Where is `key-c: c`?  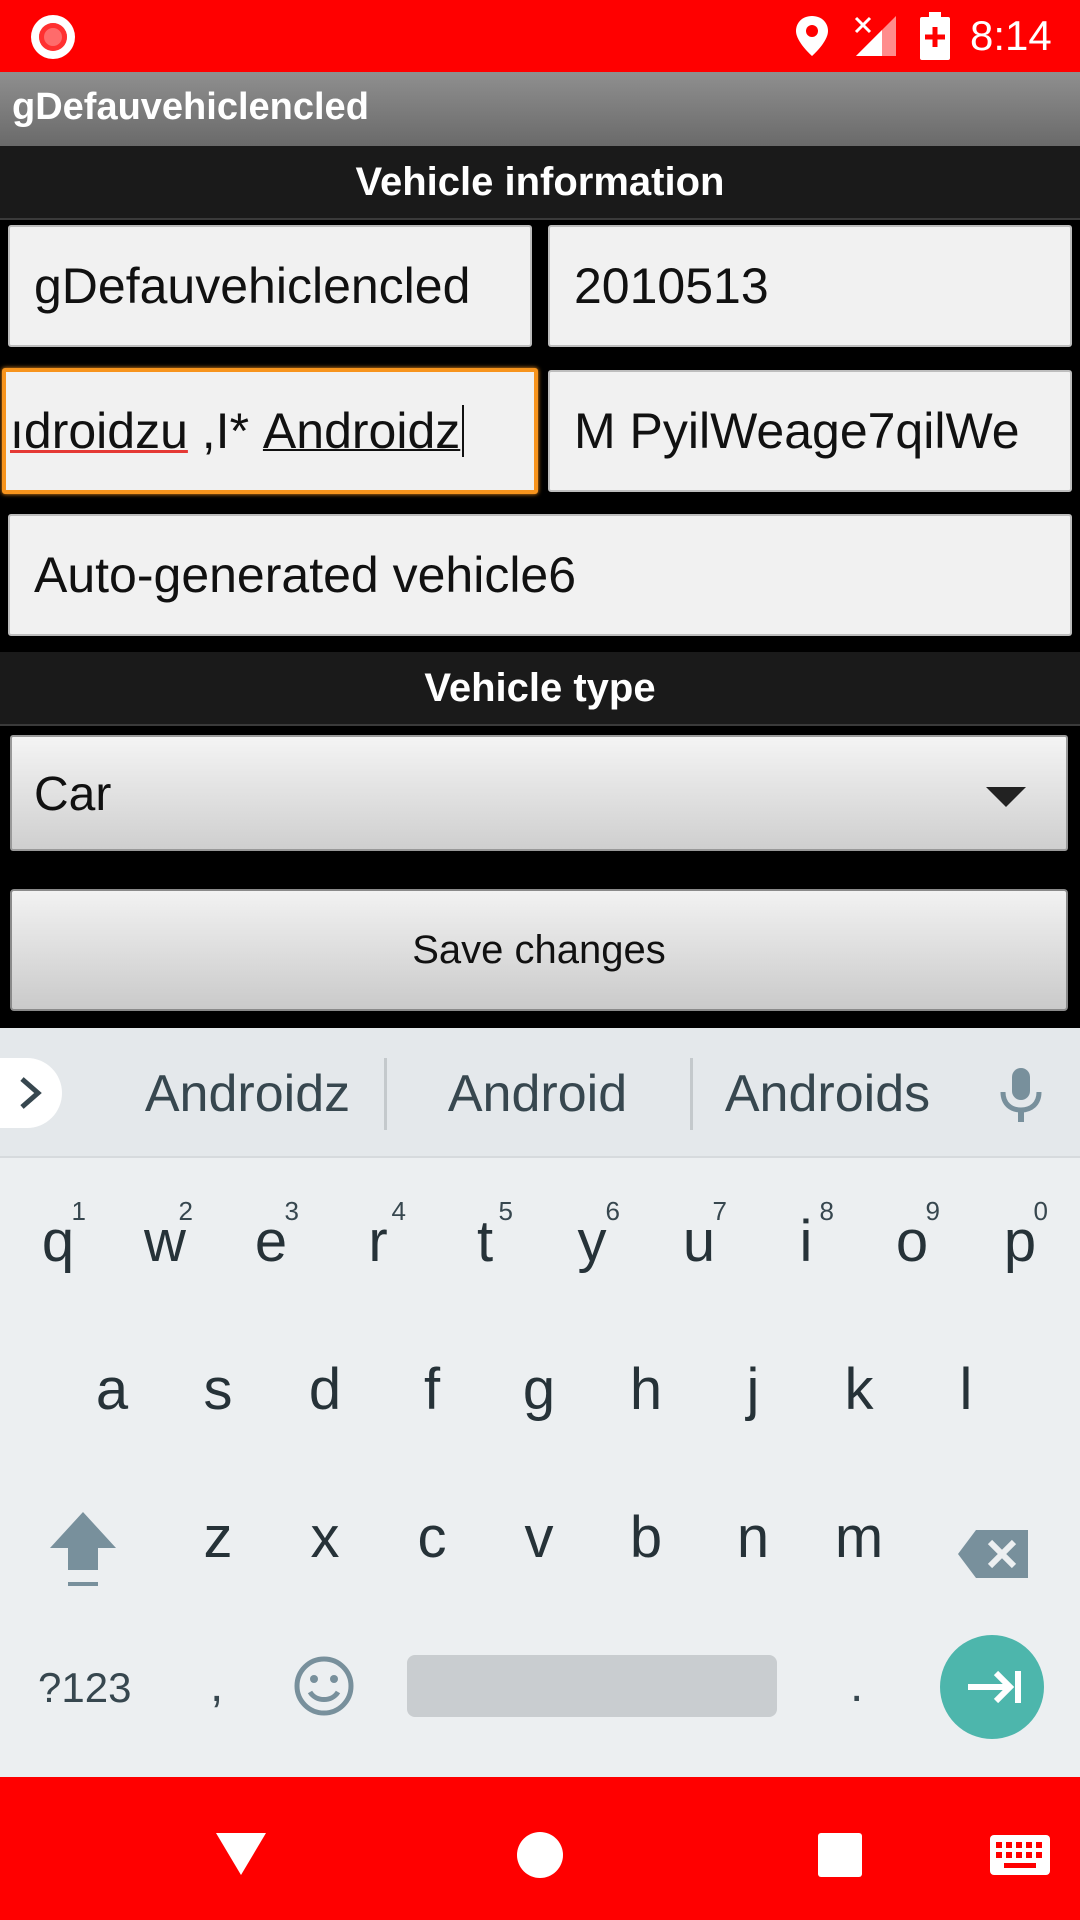 key-c: c is located at coordinates (432, 1537).